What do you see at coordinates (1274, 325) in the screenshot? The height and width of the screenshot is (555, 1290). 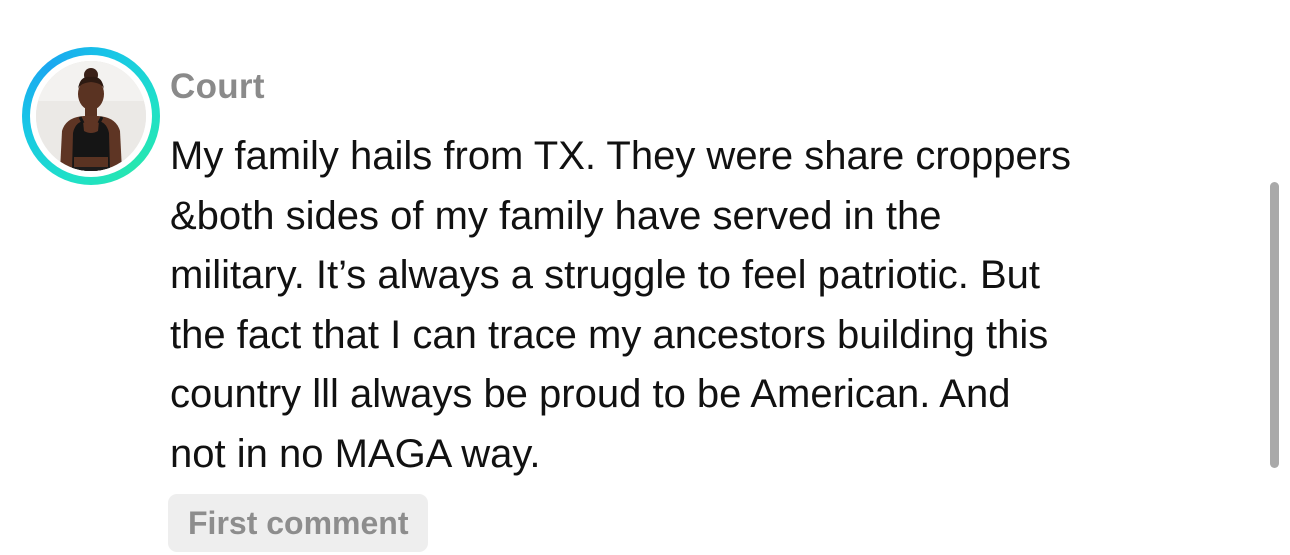 I see `vertical-scrollbar` at bounding box center [1274, 325].